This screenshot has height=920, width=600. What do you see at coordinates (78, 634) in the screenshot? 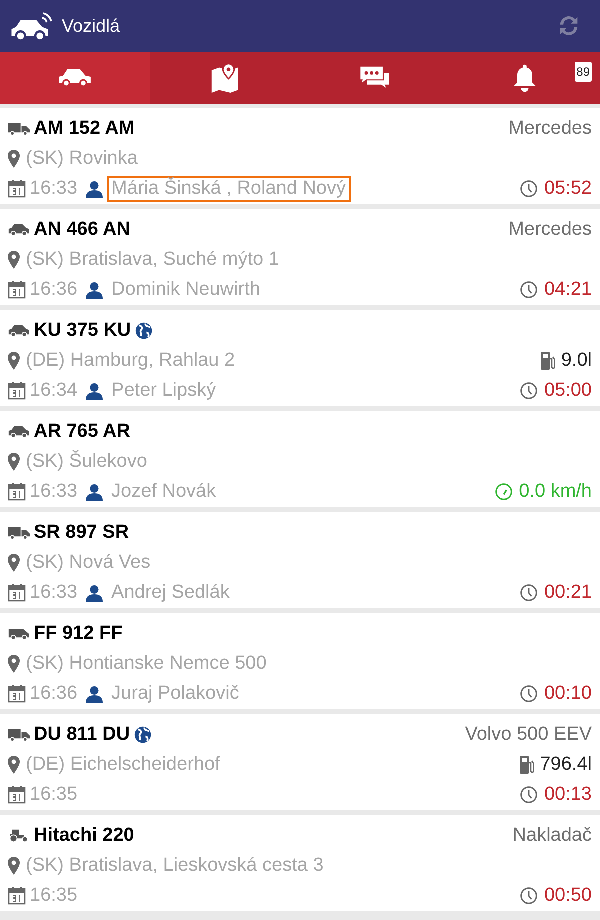
I see `license-plate: FF 912 FF` at bounding box center [78, 634].